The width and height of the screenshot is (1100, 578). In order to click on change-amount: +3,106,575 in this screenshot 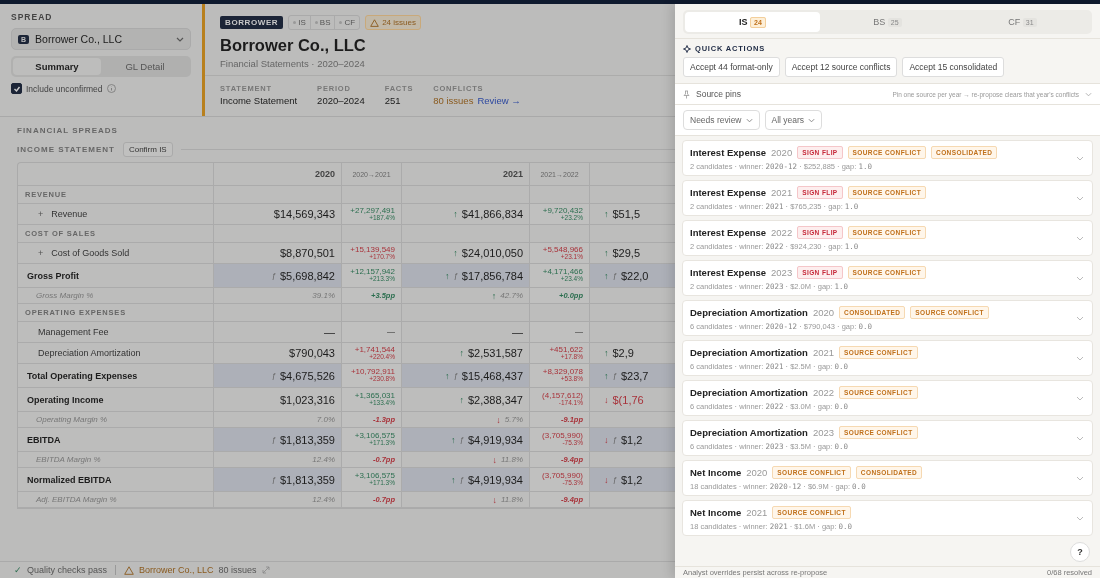, I will do `click(374, 436)`.